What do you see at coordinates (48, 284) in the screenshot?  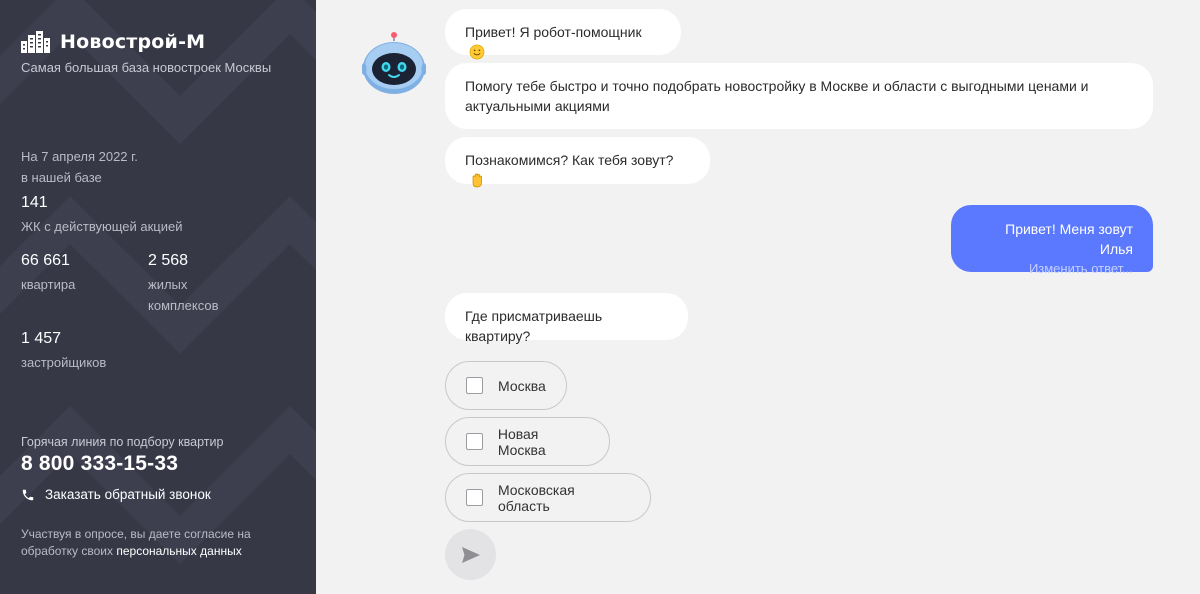 I see `flats-label: квартира` at bounding box center [48, 284].